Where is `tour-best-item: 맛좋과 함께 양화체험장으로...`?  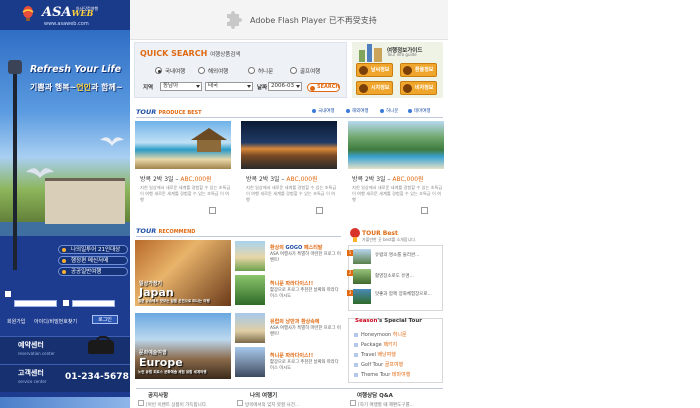
tour-best-item: 맛좋과 함께 양화체험장으로... is located at coordinates (406, 295).